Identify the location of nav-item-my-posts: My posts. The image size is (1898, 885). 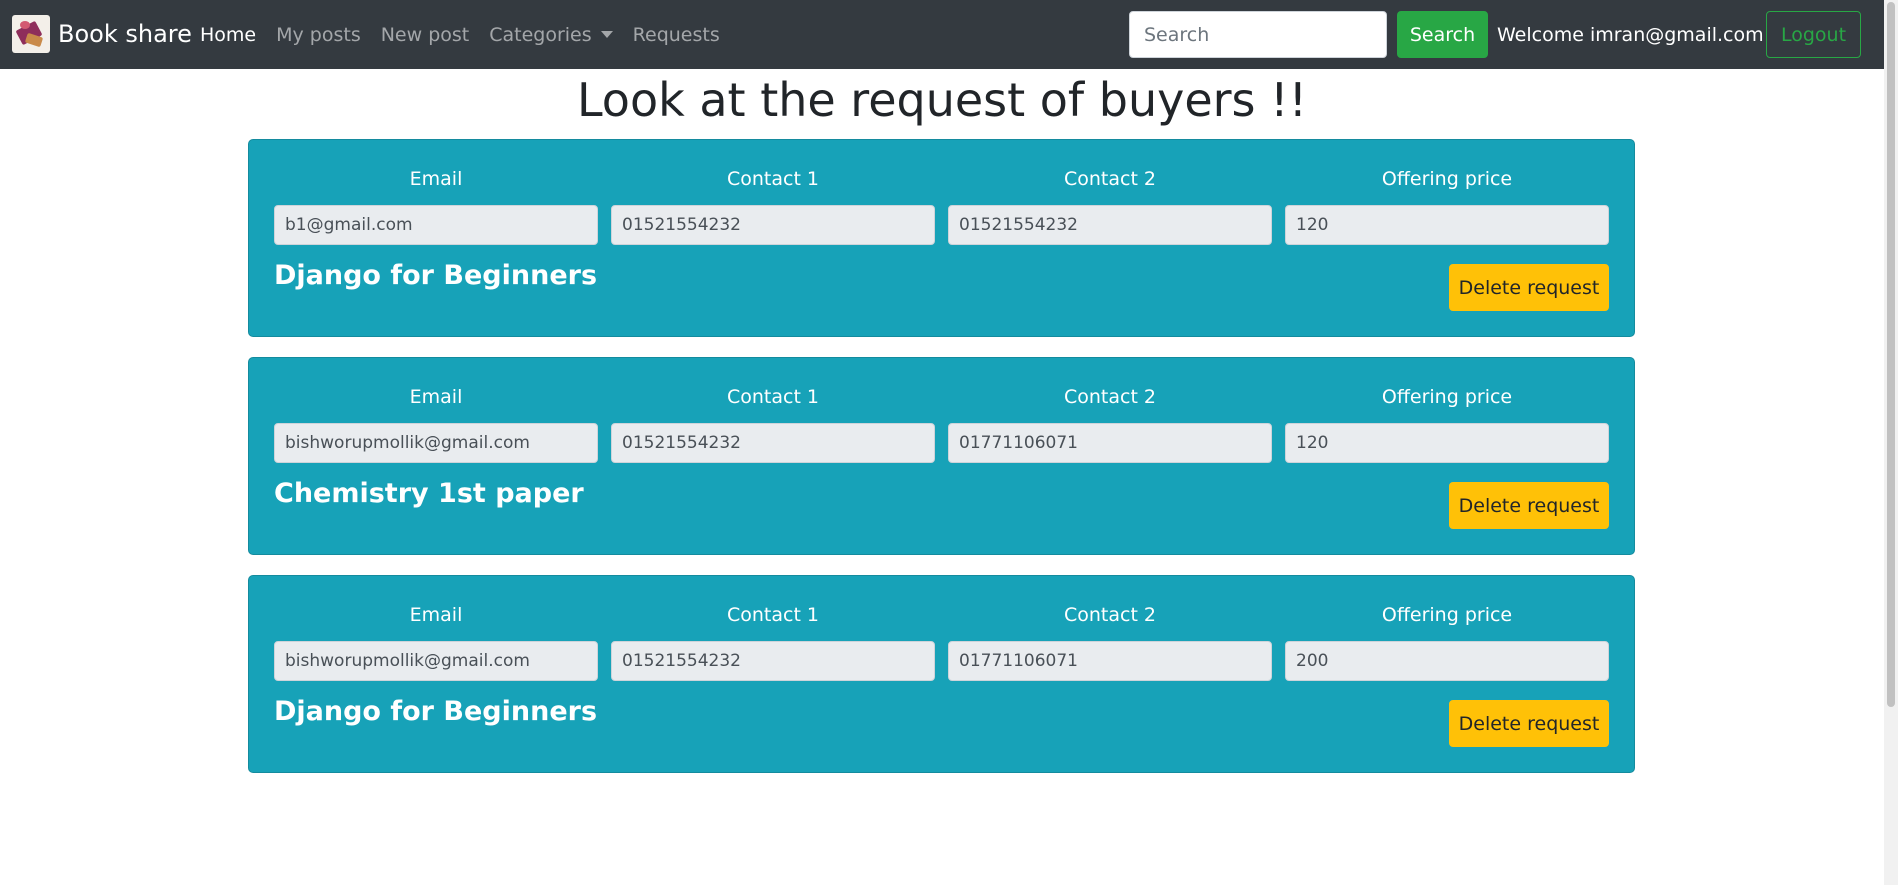
(318, 35).